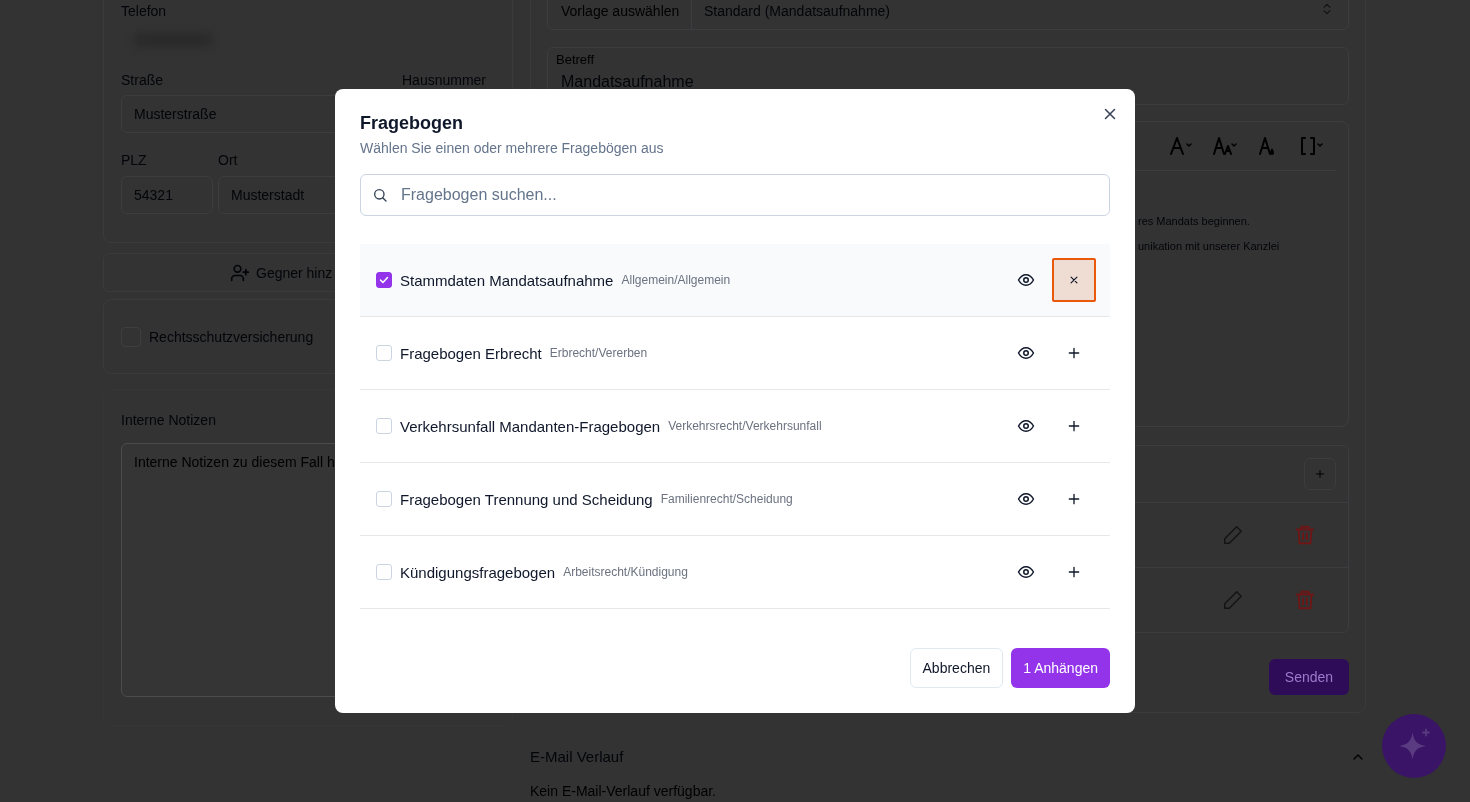 The width and height of the screenshot is (1470, 802). I want to click on item-category: Familienrecht/Scheidung, so click(726, 499).